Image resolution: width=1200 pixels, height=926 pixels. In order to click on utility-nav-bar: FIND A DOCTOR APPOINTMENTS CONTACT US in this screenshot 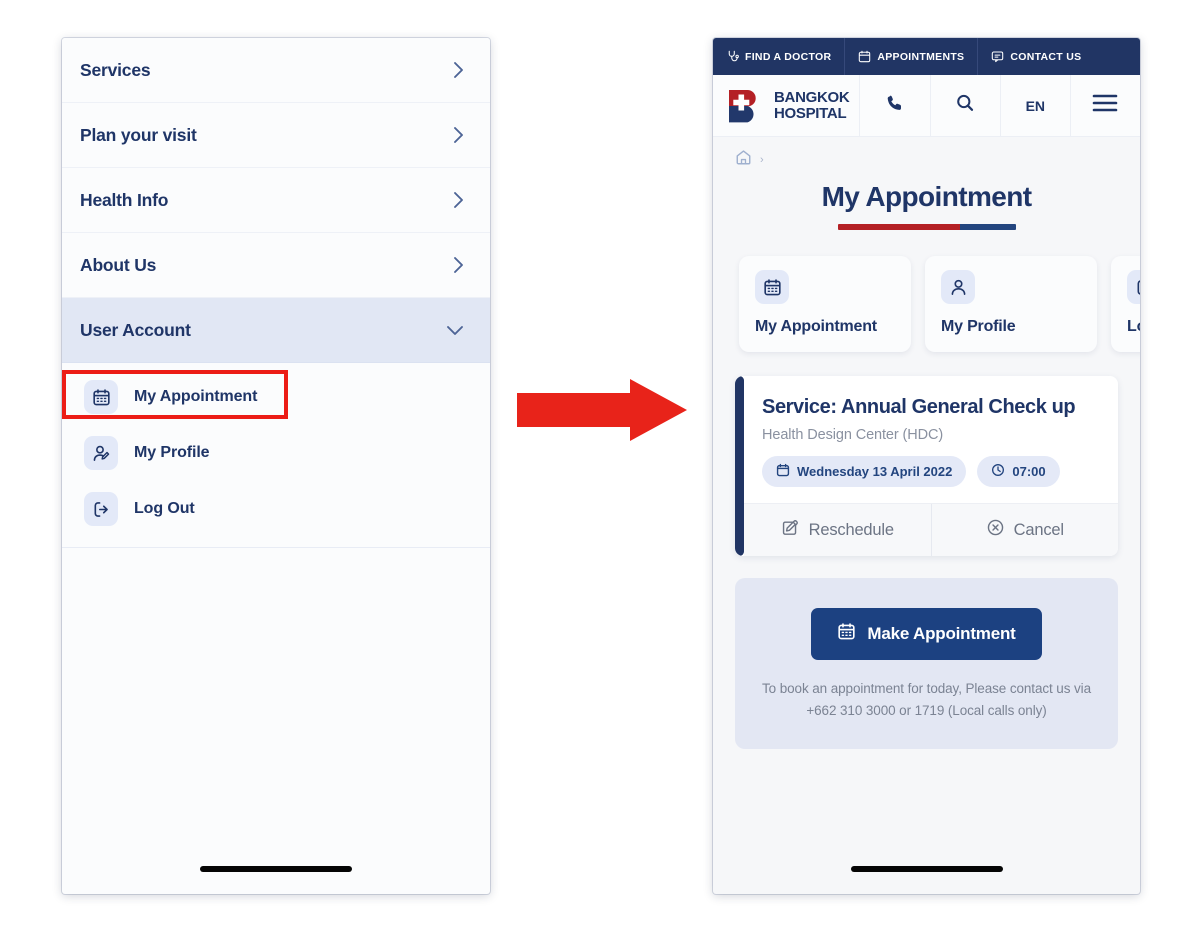, I will do `click(926, 56)`.